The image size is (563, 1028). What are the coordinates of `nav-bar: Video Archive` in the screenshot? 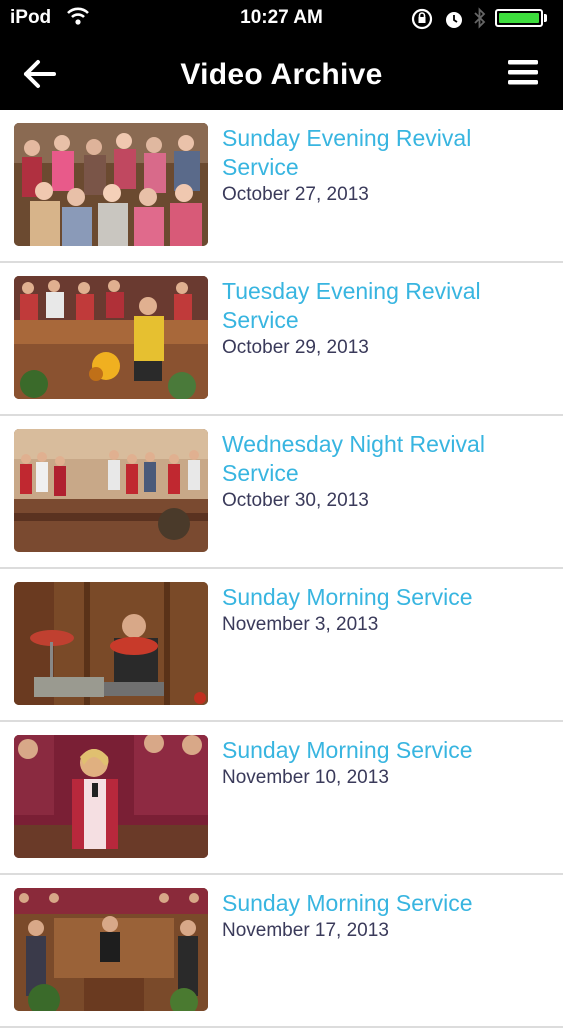 It's located at (281, 74).